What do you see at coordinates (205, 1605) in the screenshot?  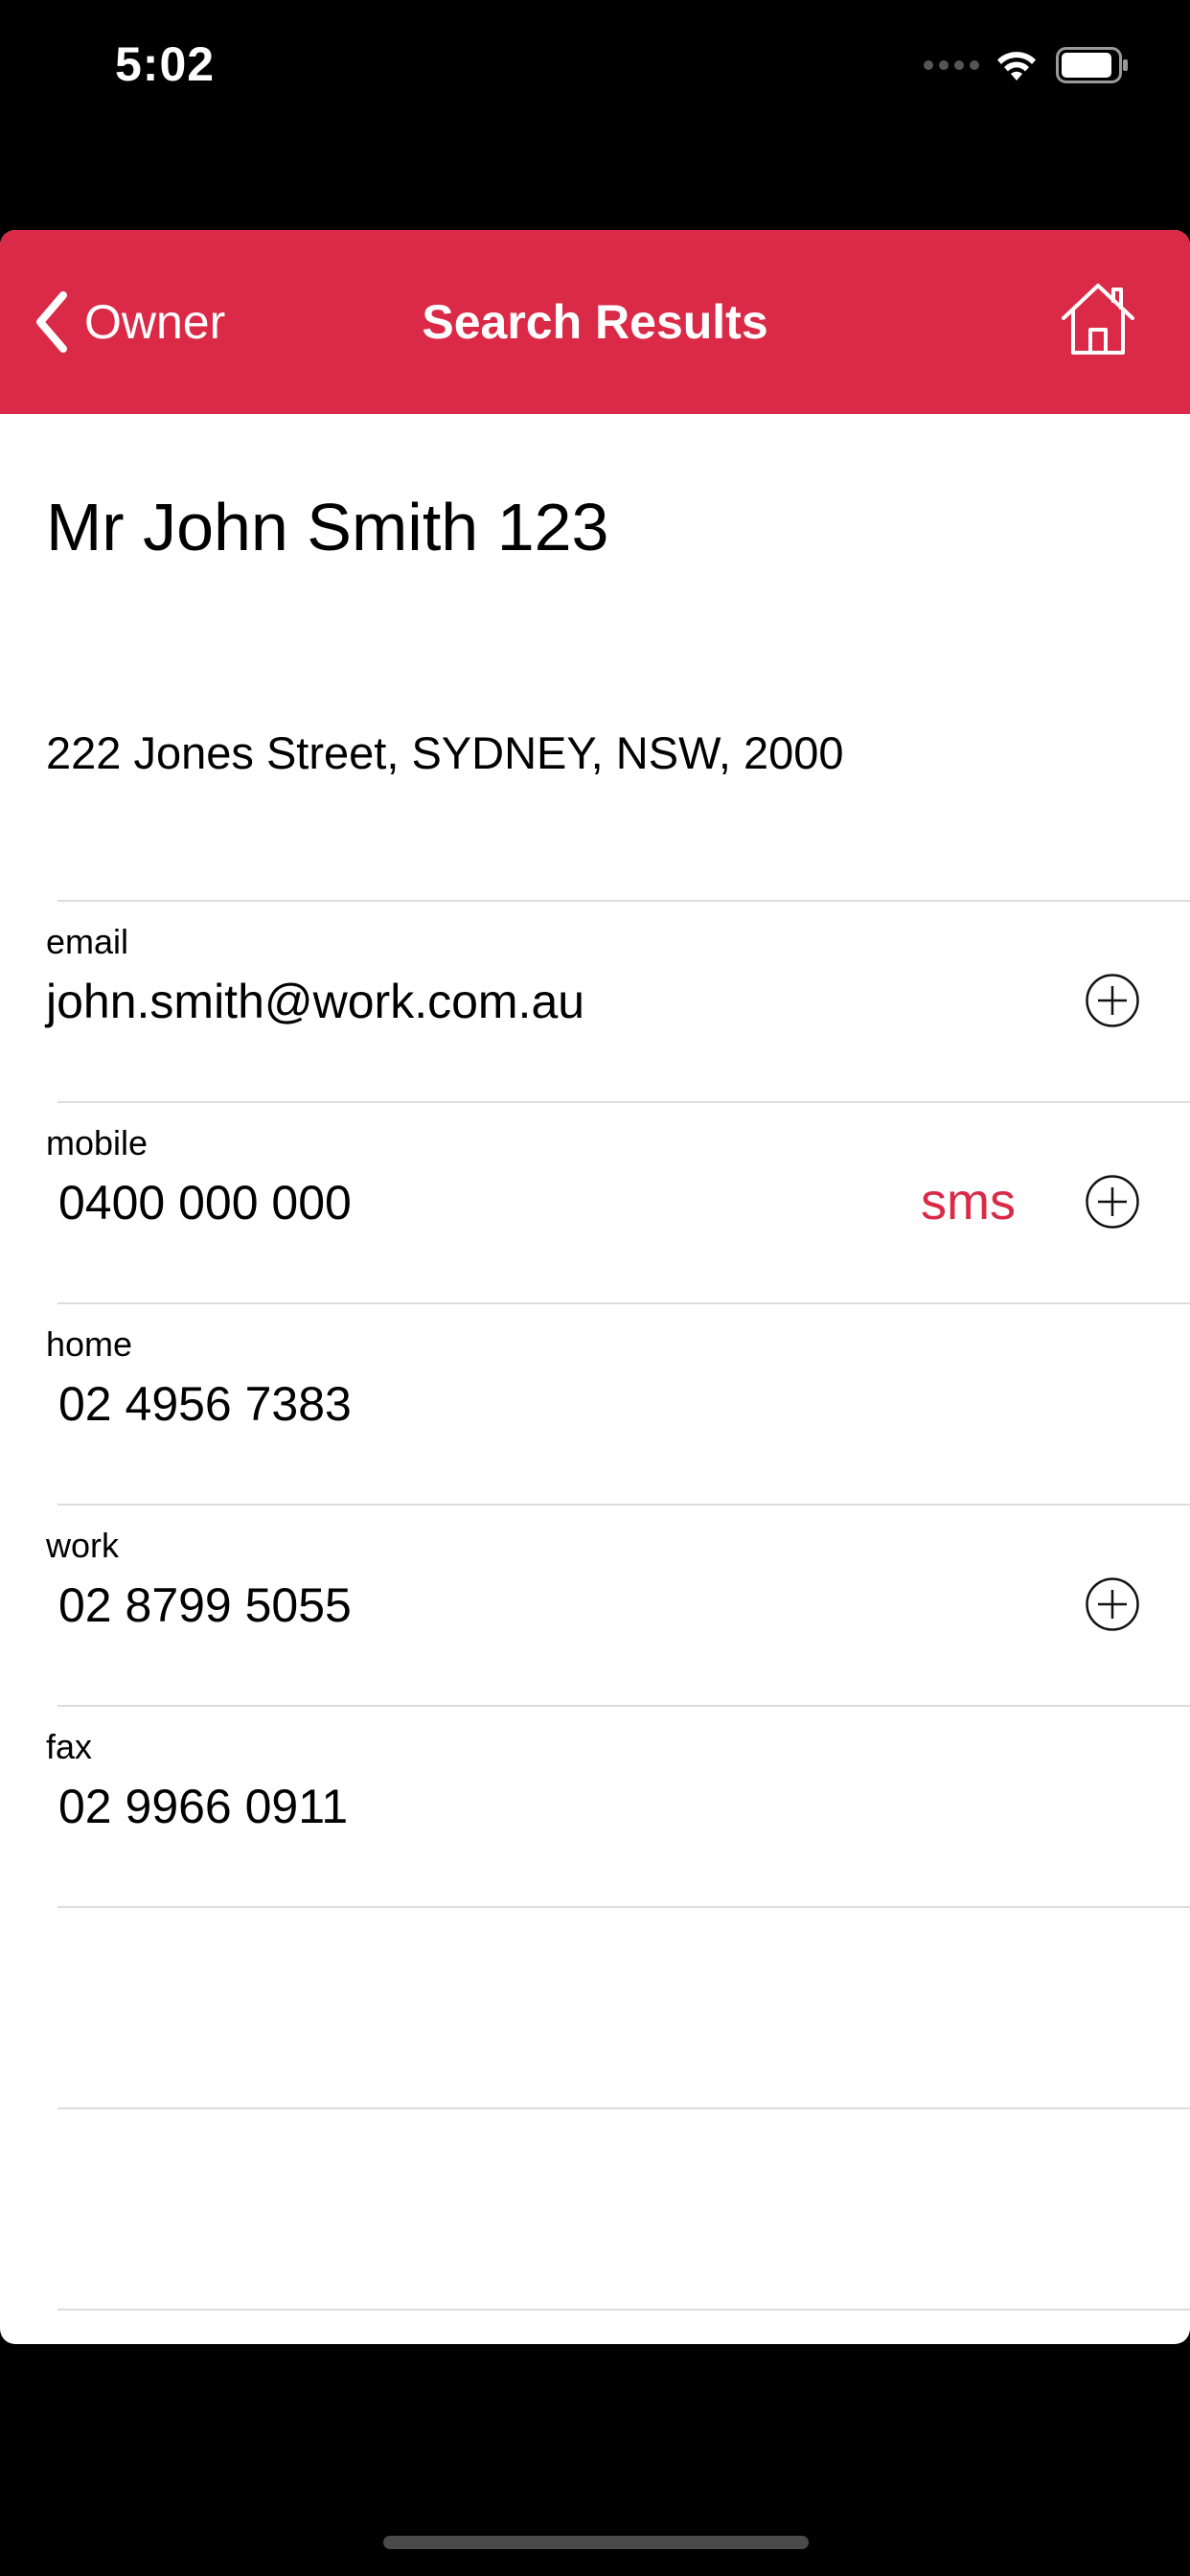 I see `work-phone-value: 02 8799 5055` at bounding box center [205, 1605].